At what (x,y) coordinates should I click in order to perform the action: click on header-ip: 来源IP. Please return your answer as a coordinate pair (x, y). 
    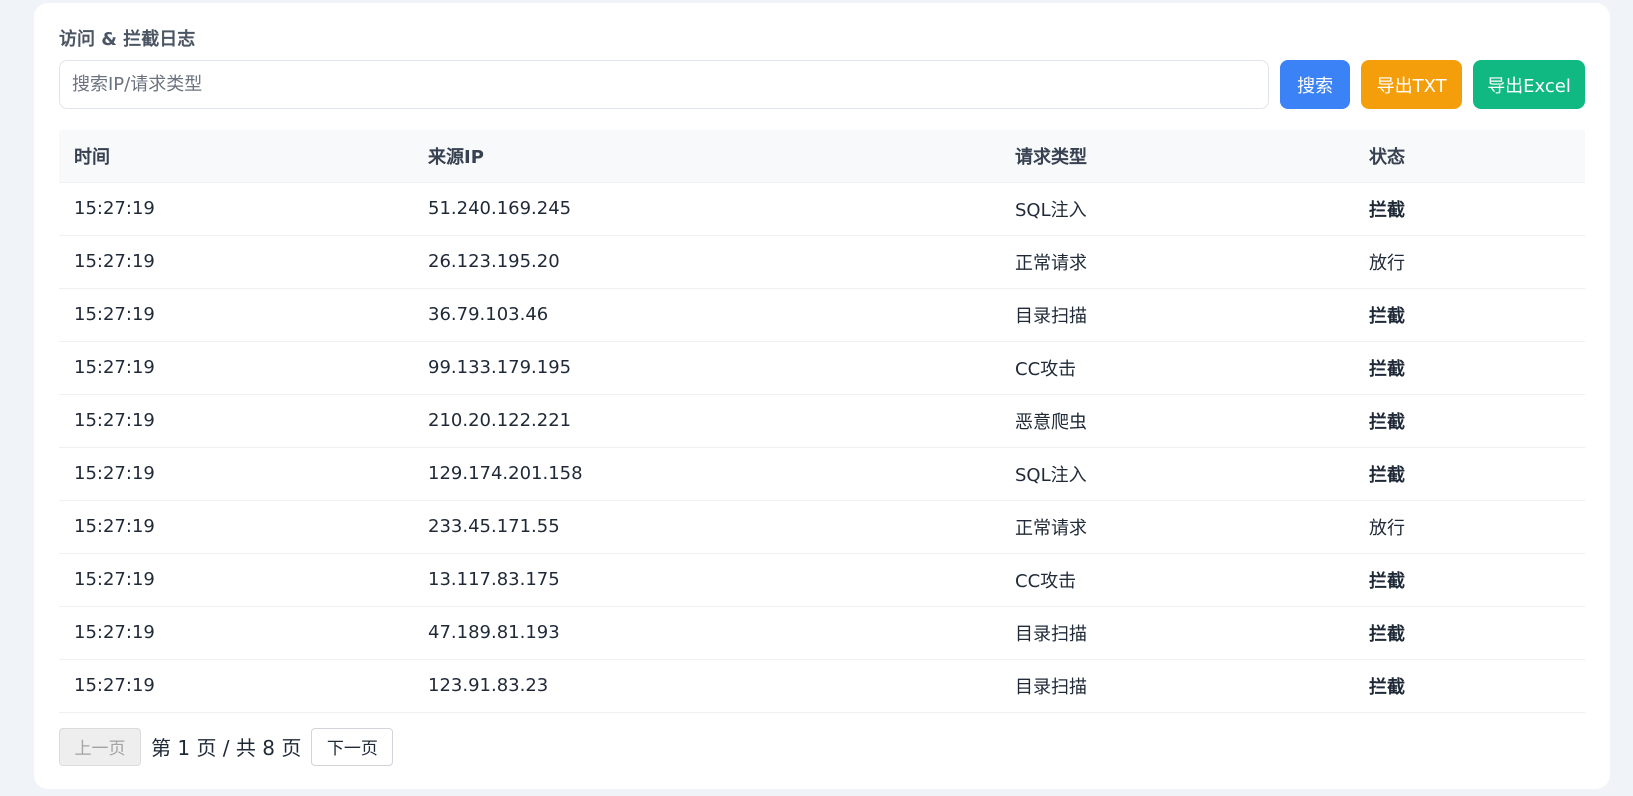
    Looking at the image, I should click on (706, 156).